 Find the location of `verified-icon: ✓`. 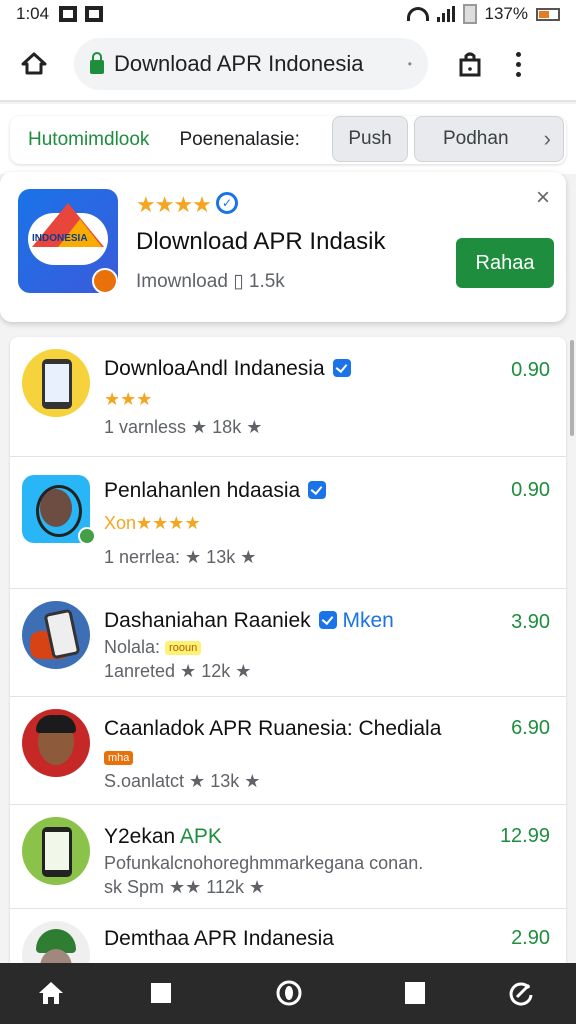

verified-icon: ✓ is located at coordinates (227, 203).